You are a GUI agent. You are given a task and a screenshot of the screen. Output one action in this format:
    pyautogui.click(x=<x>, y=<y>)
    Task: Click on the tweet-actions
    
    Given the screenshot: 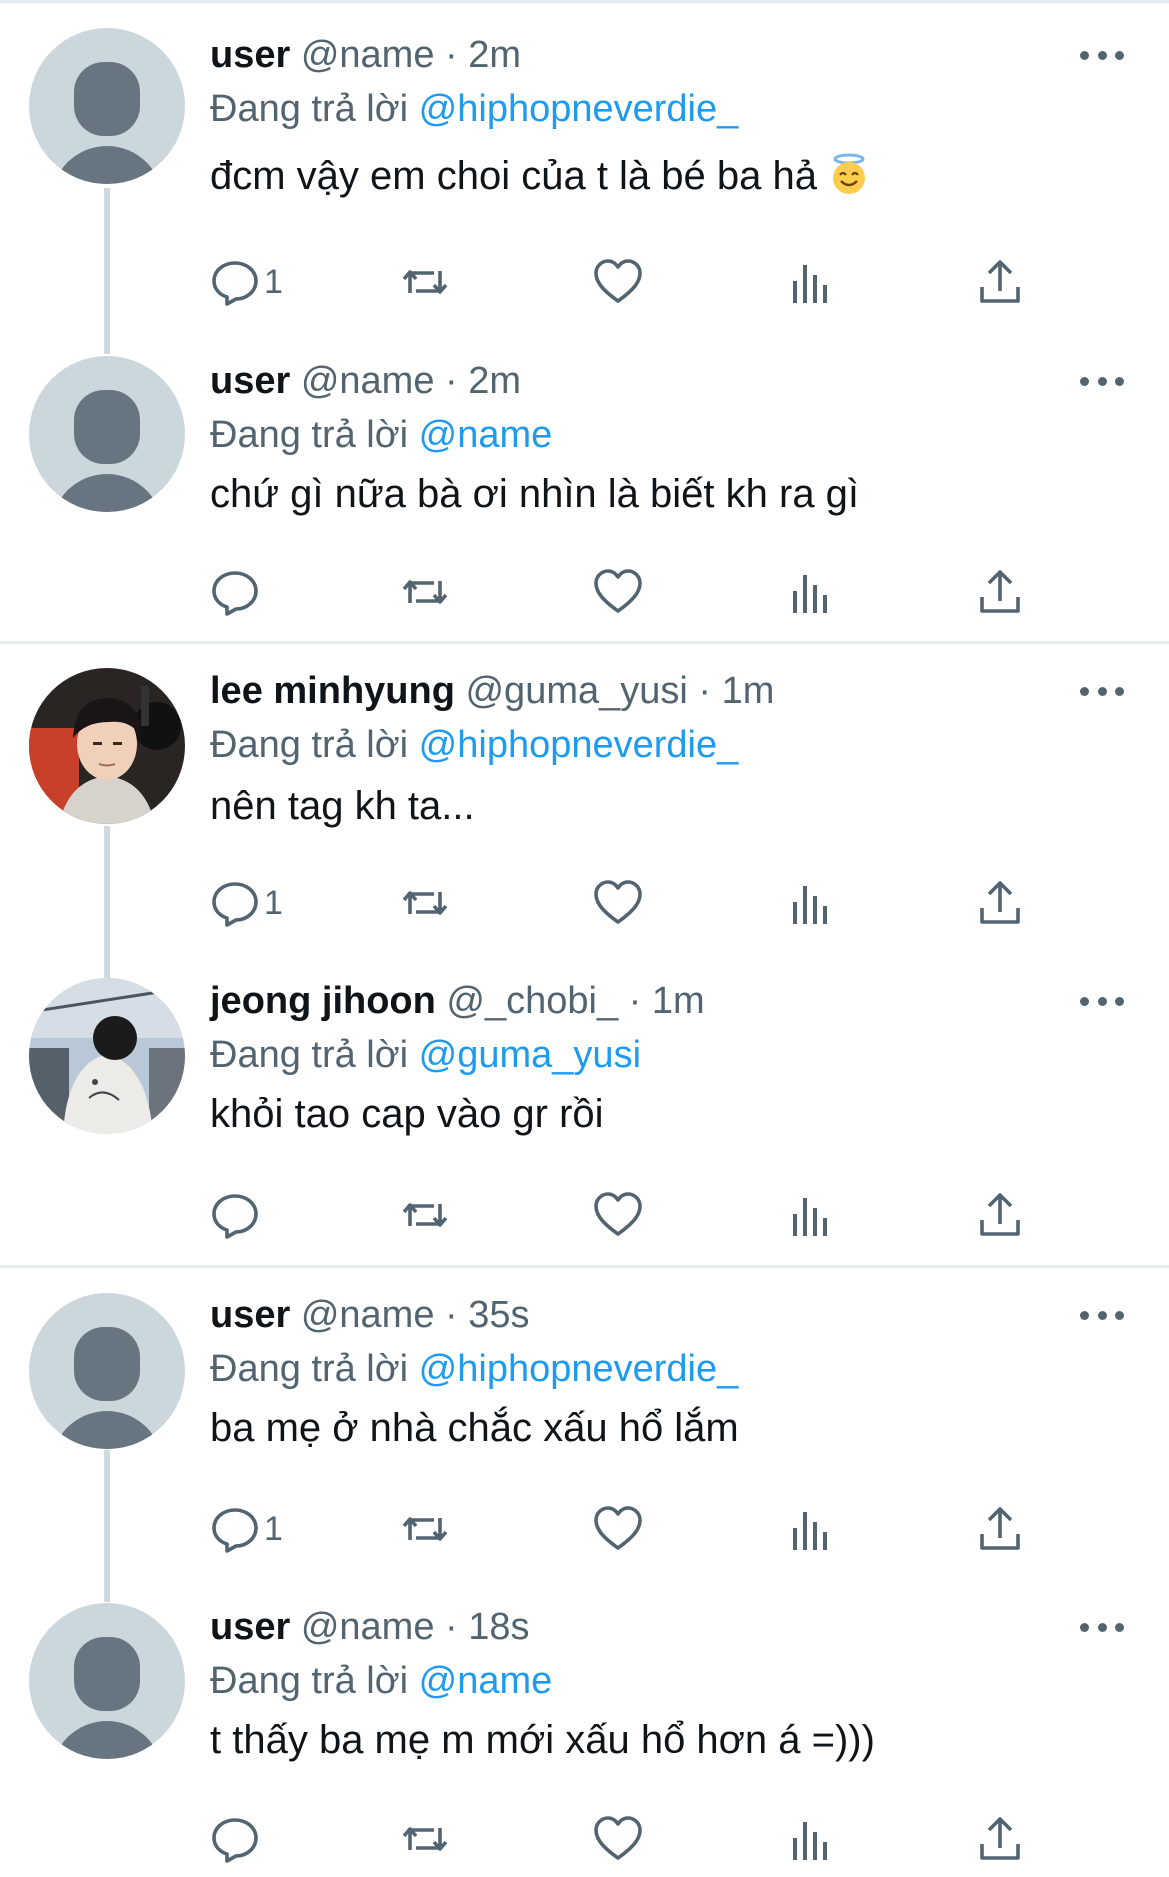 What is the action you would take?
    pyautogui.click(x=625, y=592)
    